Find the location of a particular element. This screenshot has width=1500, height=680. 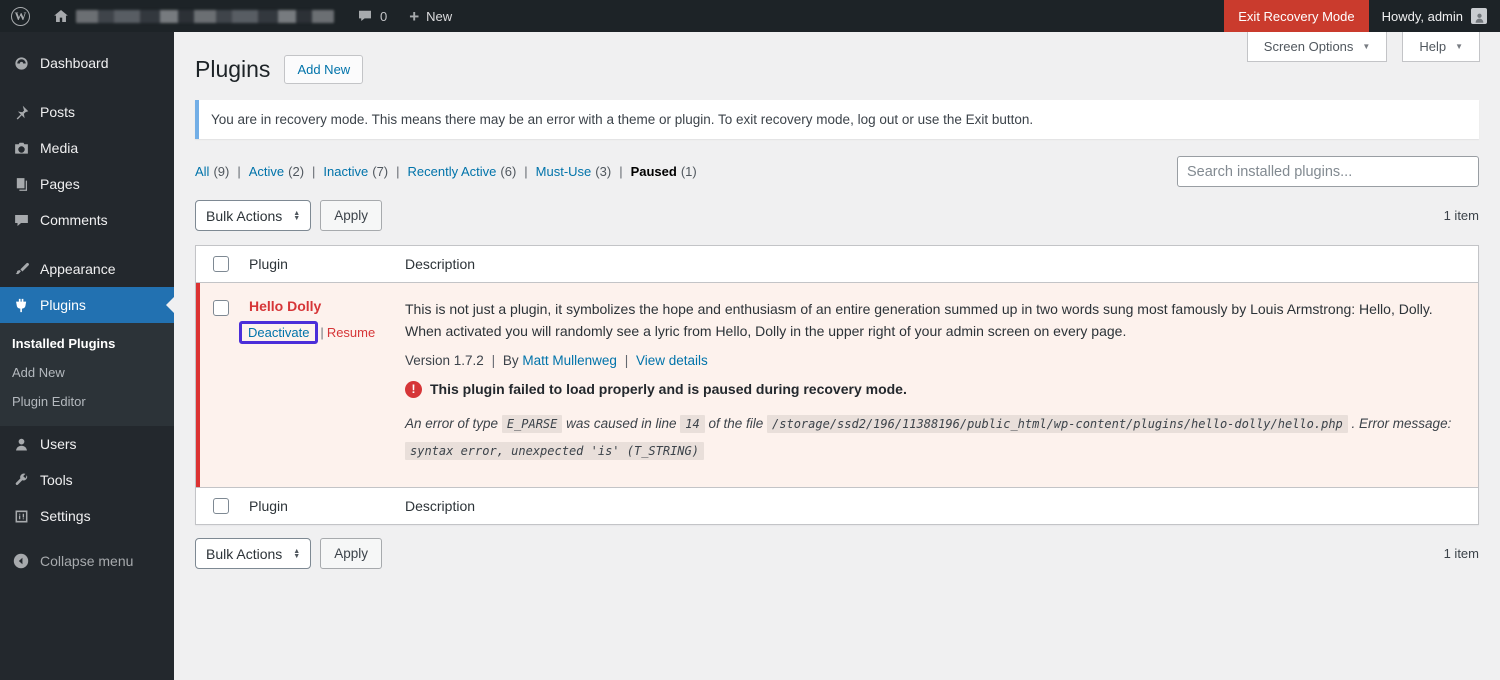

settings-icon is located at coordinates (21, 516).